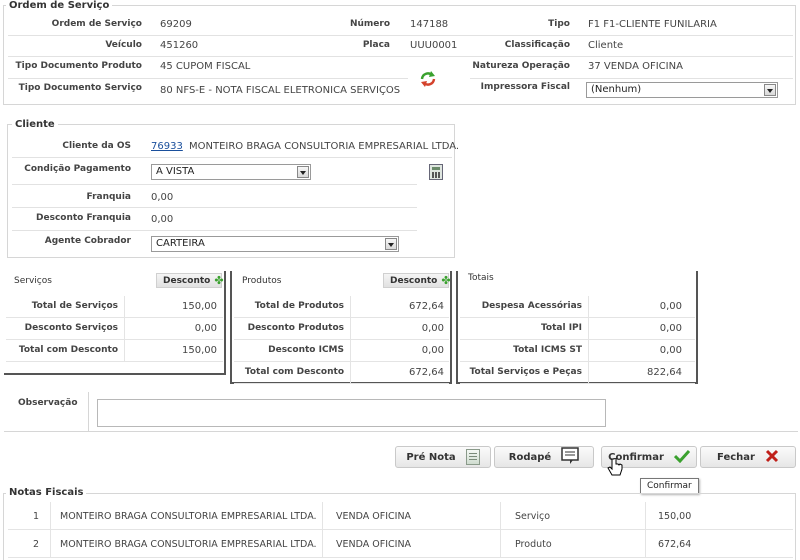  I want to click on total-row-label: Desconto Serviços, so click(71, 328).